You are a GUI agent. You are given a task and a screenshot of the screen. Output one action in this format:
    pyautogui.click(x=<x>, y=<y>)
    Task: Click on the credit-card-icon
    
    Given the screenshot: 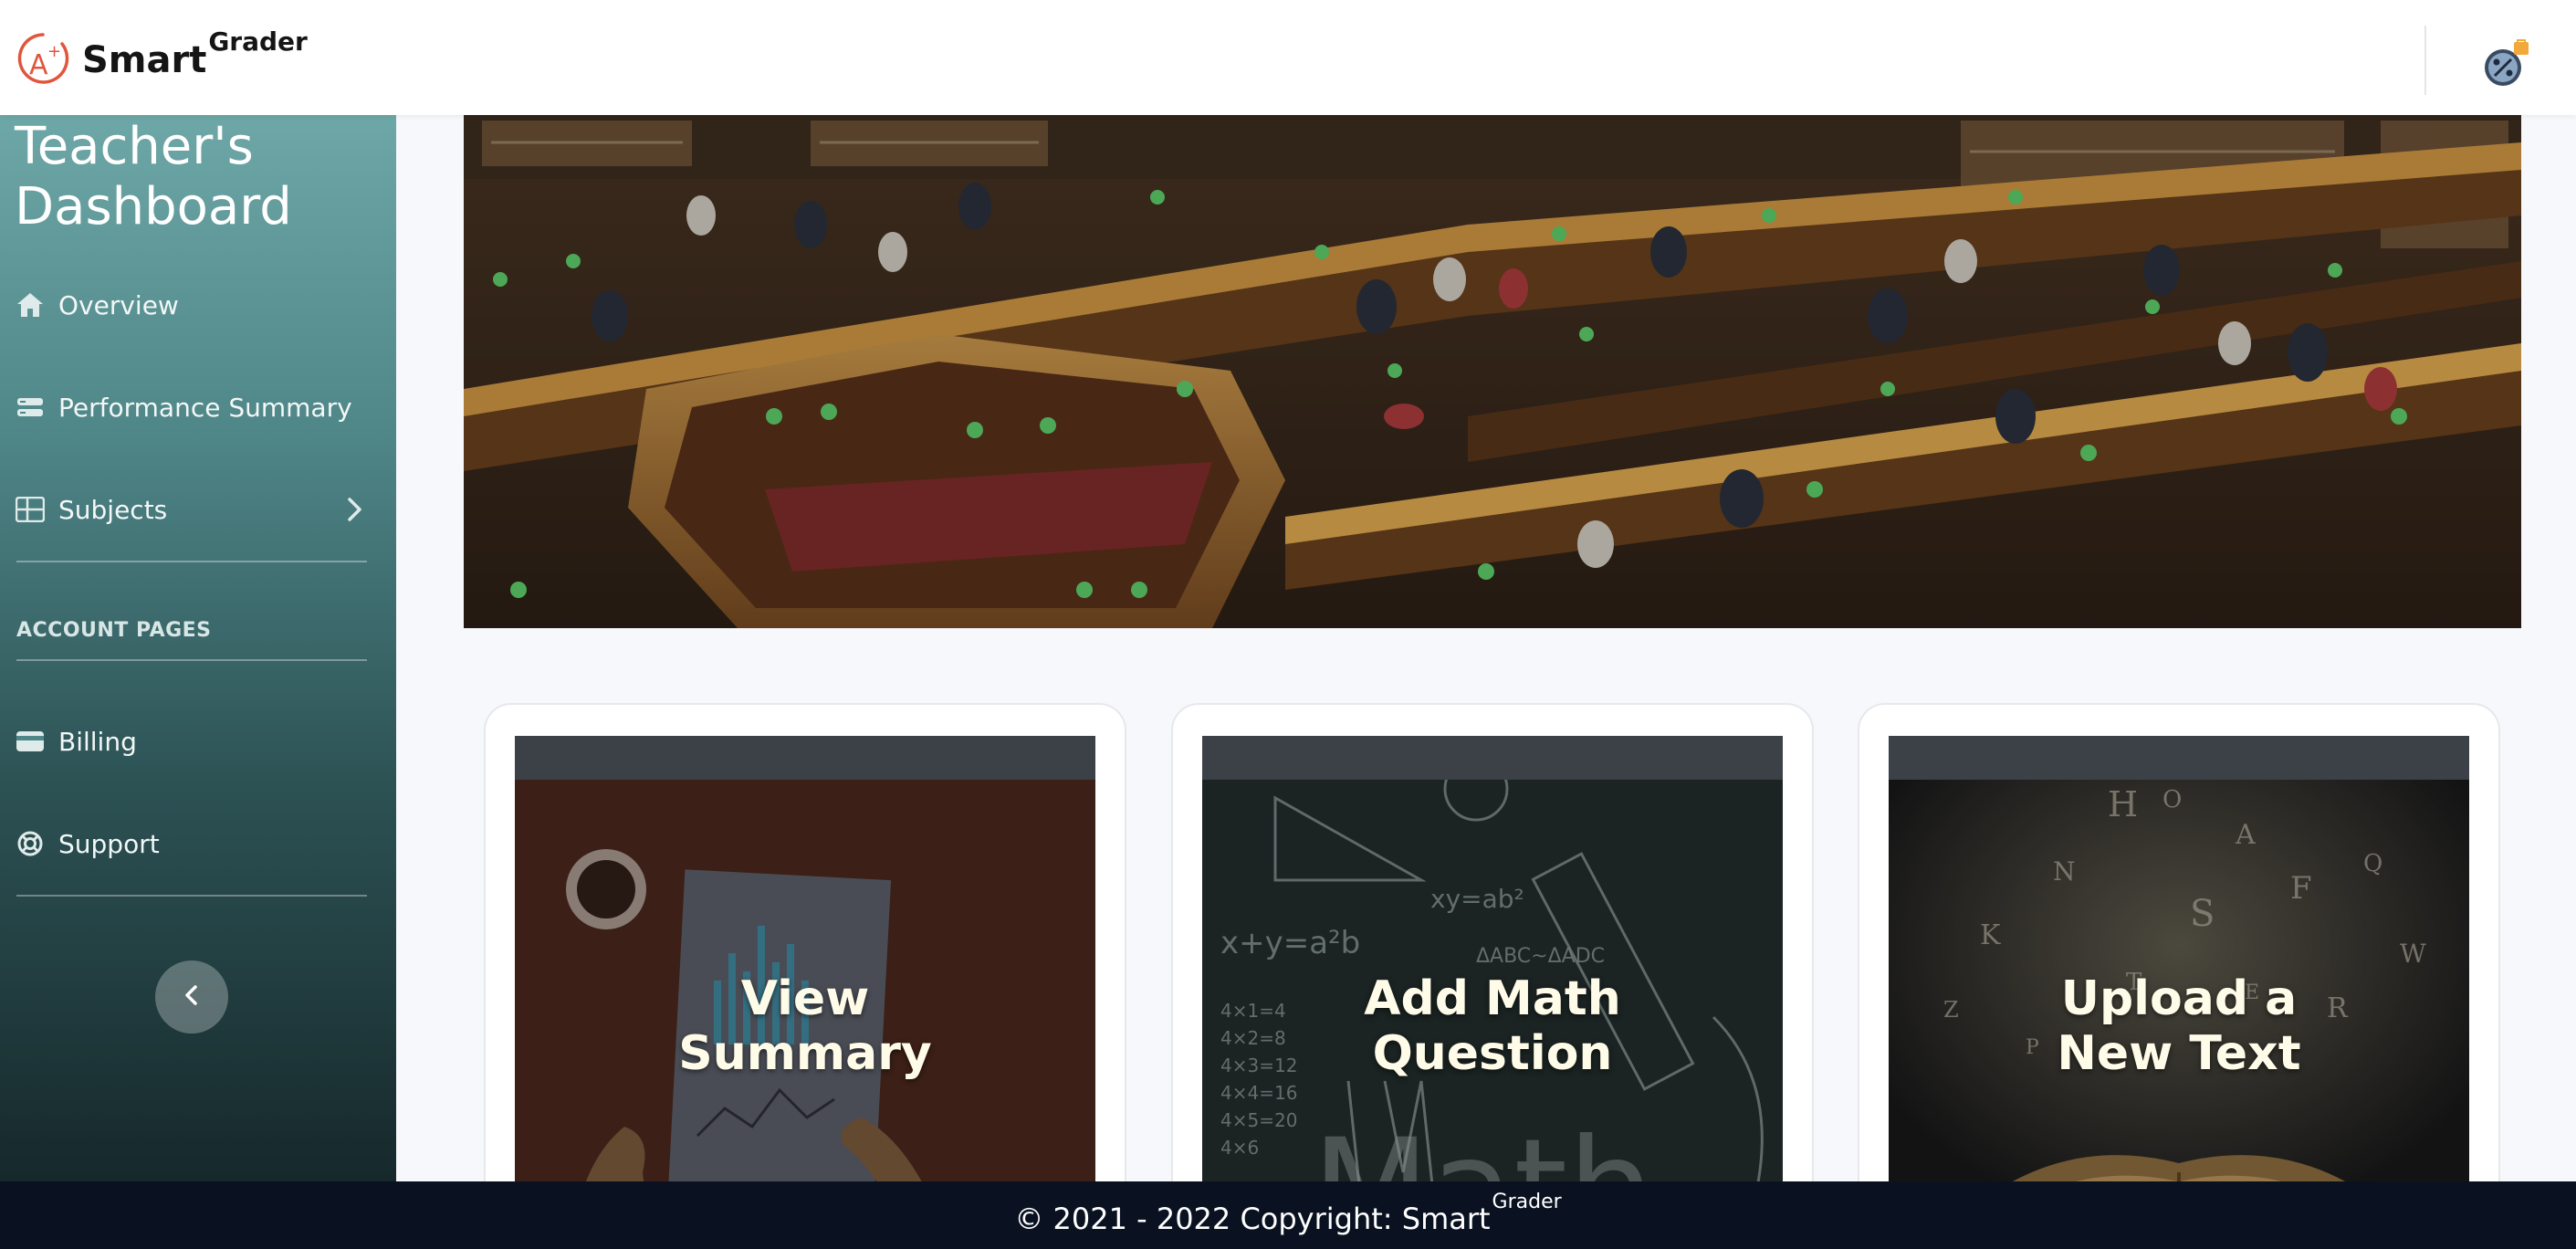 What is the action you would take?
    pyautogui.click(x=30, y=741)
    